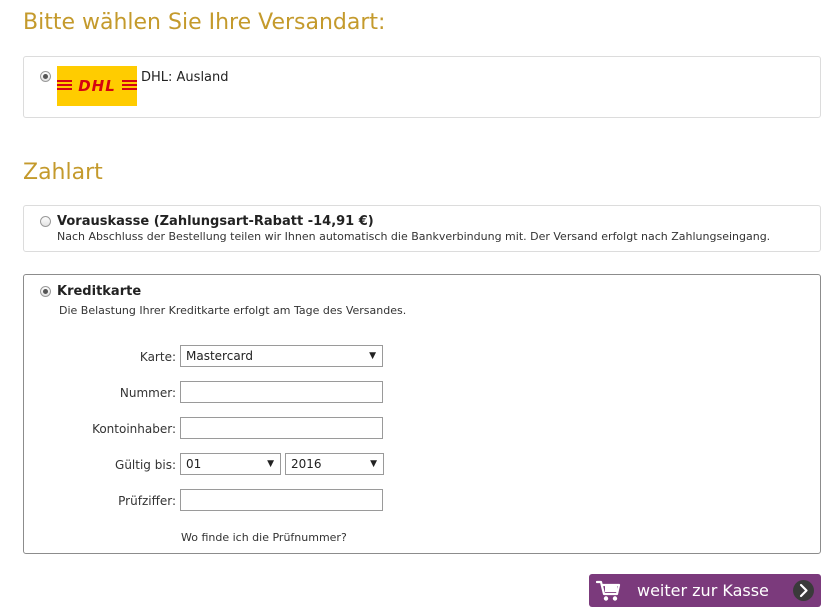  I want to click on shipping-radio-dhl, so click(45, 76).